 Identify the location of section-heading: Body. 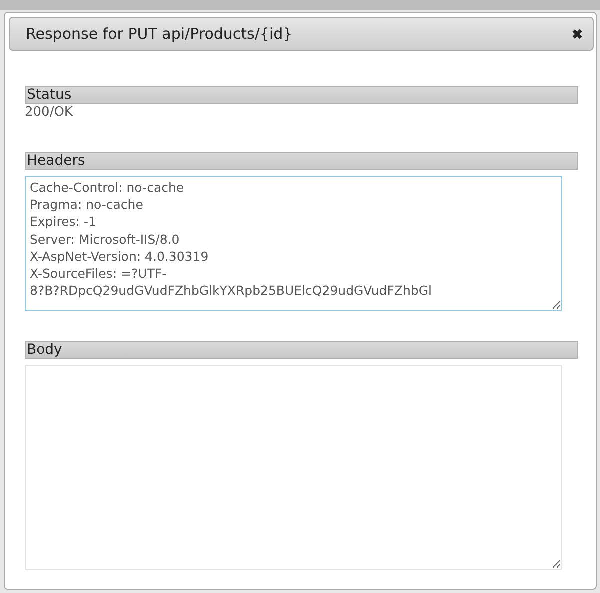
(301, 350).